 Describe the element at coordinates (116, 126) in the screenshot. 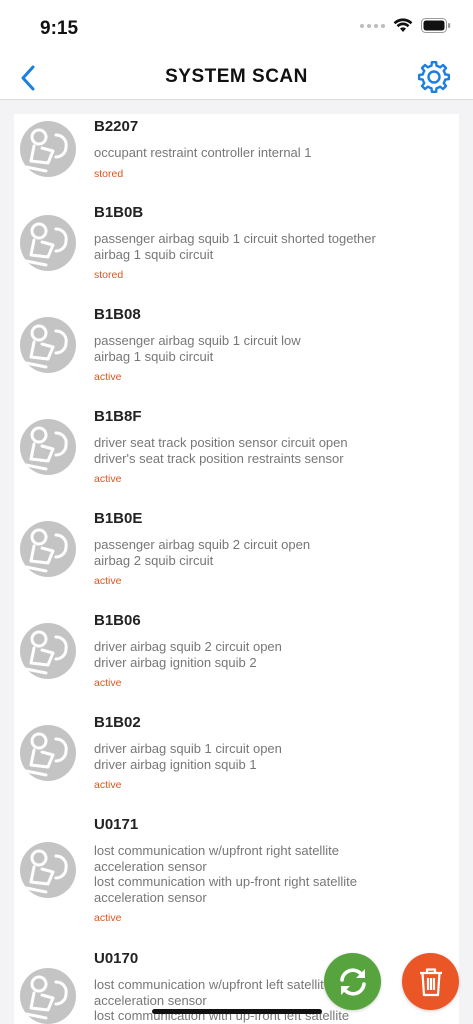

I see `dtc-code: B2207` at that location.